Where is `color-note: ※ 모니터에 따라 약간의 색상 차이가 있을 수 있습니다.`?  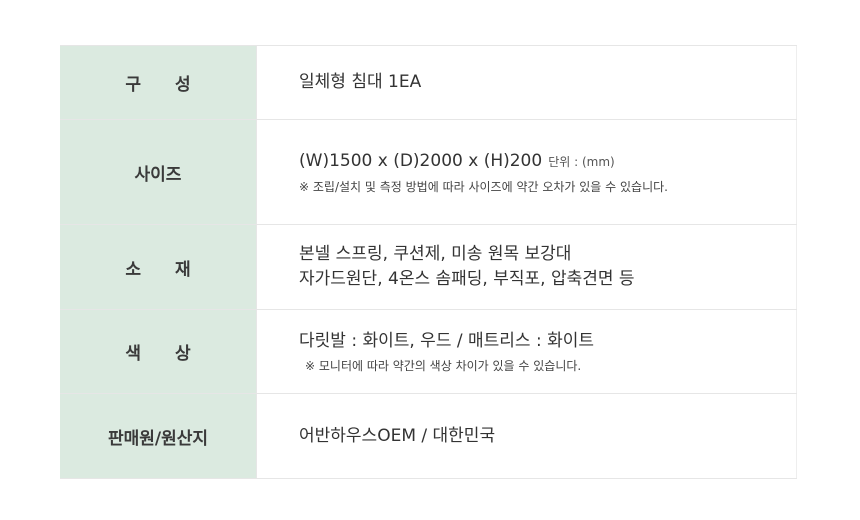
color-note: ※ 모니터에 따라 약간의 색상 차이가 있을 수 있습니다. is located at coordinates (443, 365).